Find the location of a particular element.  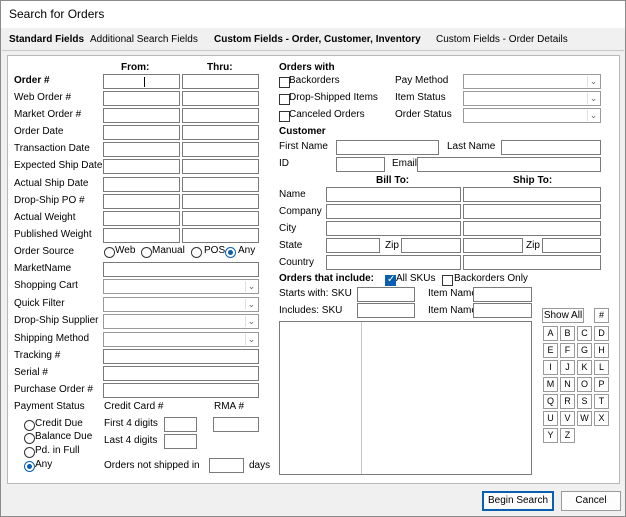

letter-button-o: O is located at coordinates (584, 384).